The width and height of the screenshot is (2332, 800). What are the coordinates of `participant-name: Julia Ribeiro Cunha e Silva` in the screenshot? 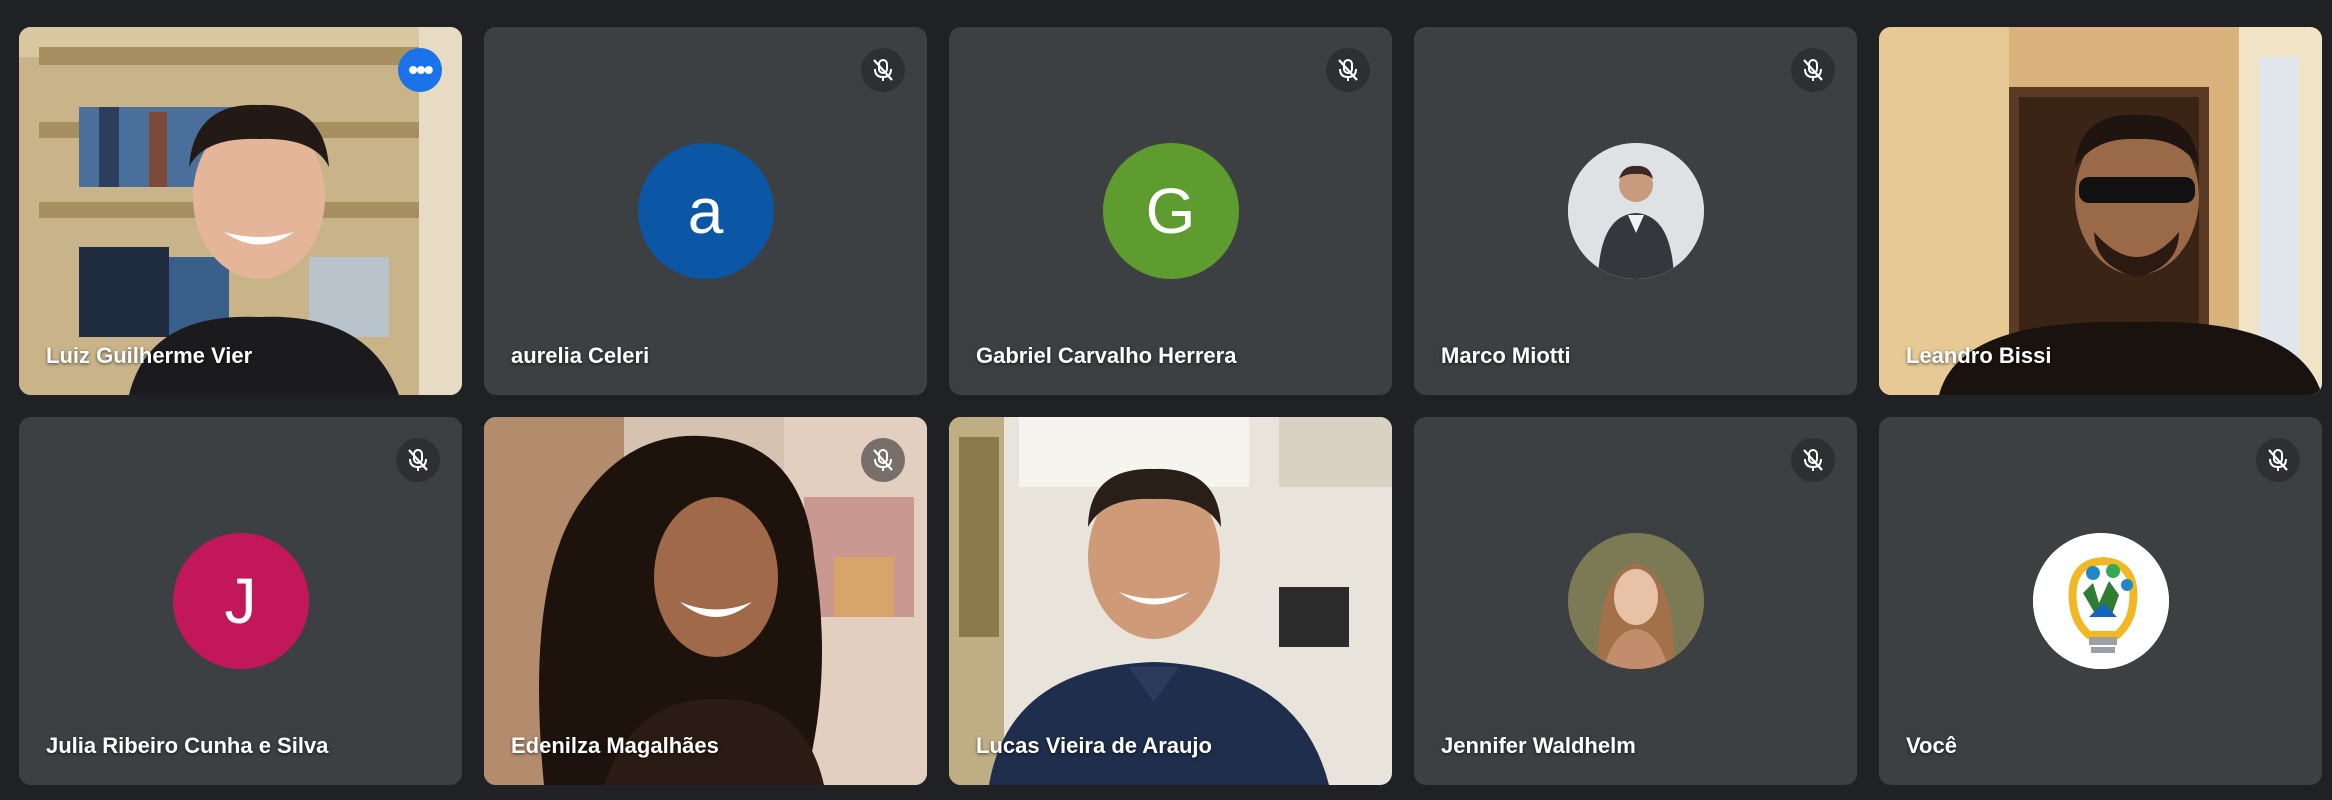 It's located at (187, 745).